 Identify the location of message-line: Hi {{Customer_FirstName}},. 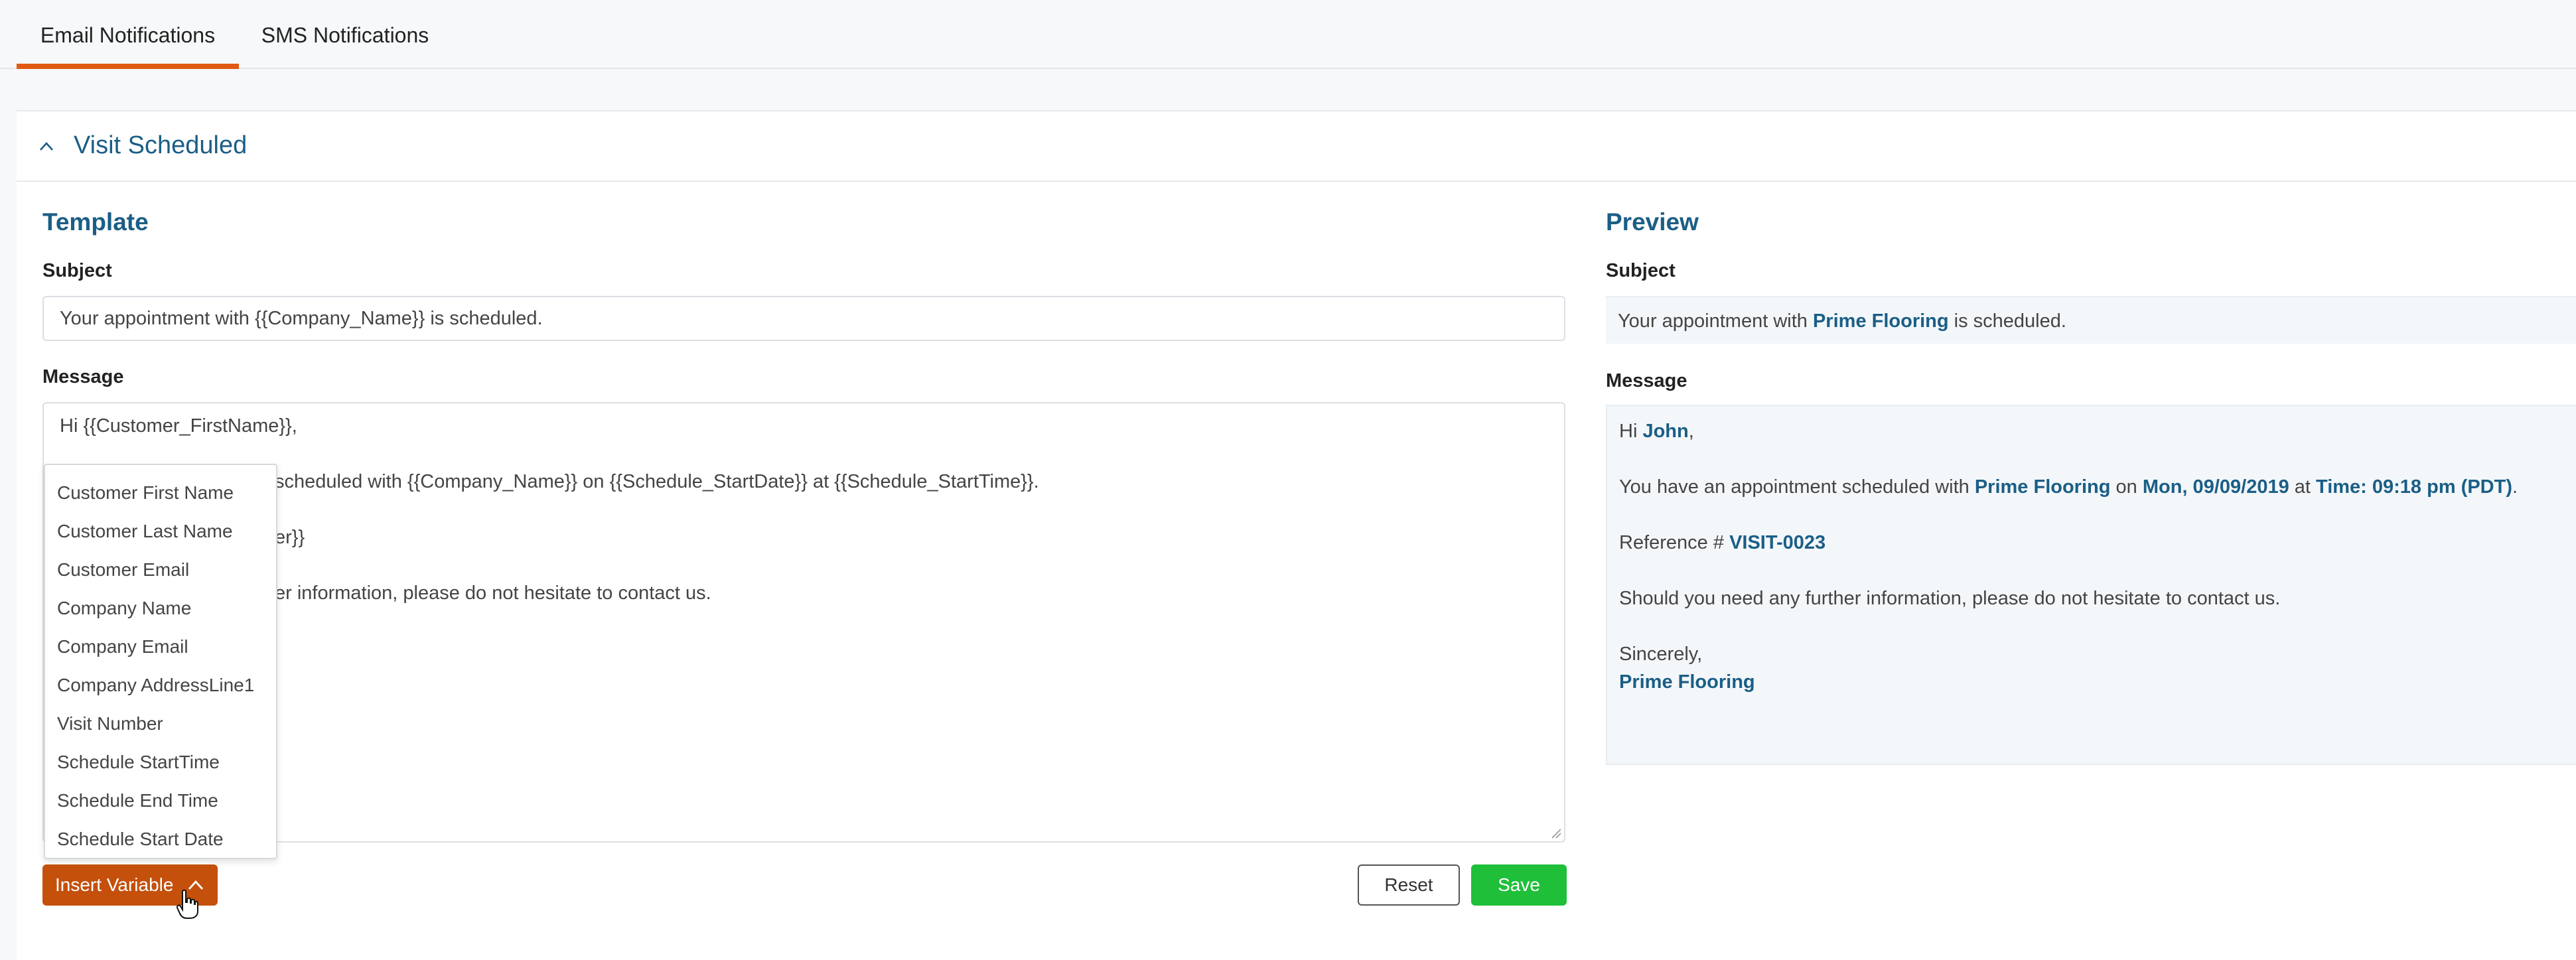
(179, 426).